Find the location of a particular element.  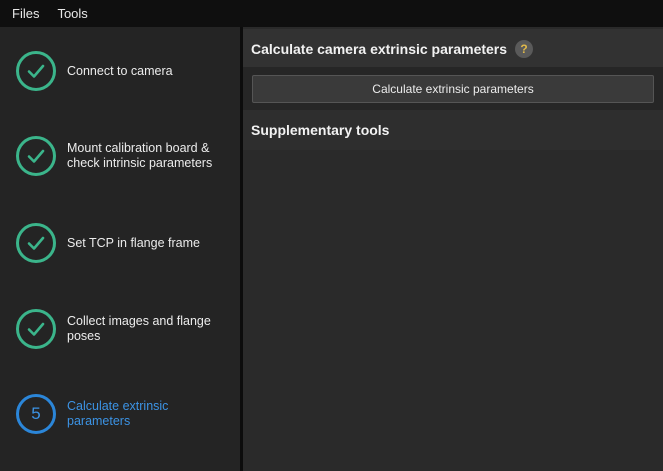

calculate-extrinsic-button: Calculate extrinsic parameters is located at coordinates (453, 89).